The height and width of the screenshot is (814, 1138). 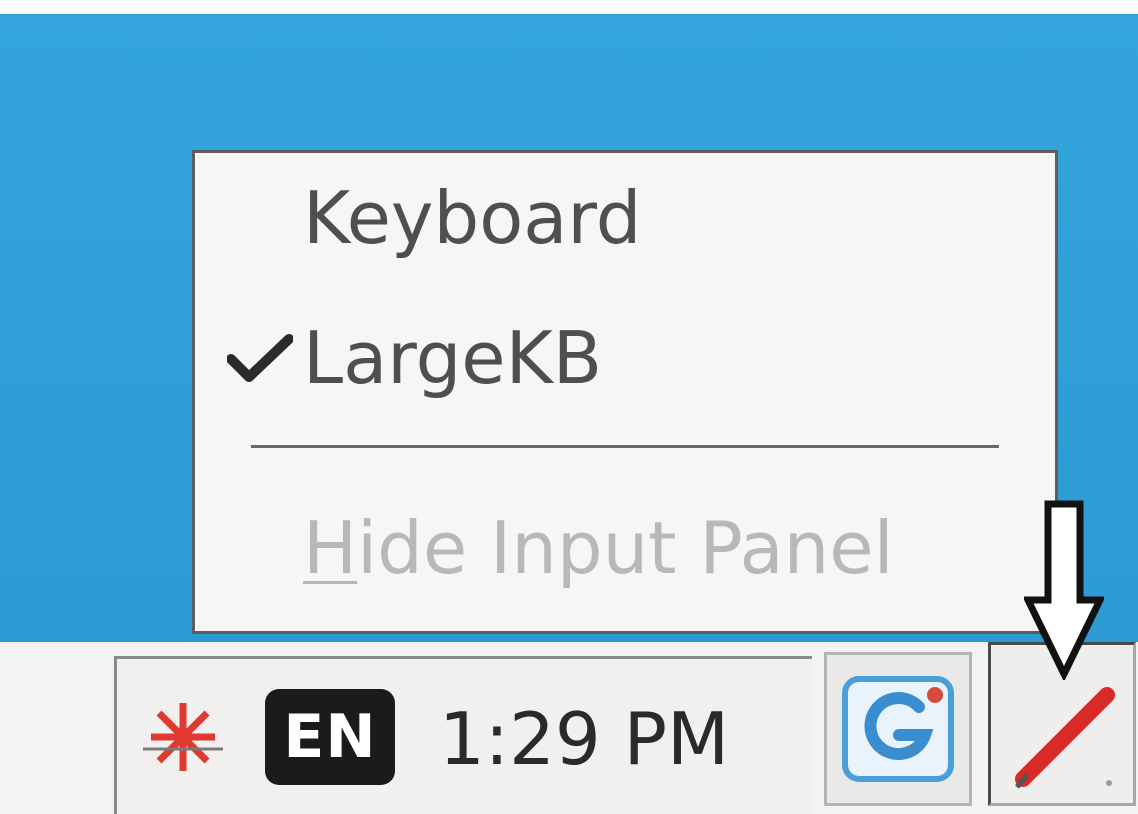 What do you see at coordinates (625, 358) in the screenshot?
I see `menu-item-largekb: LargeKB` at bounding box center [625, 358].